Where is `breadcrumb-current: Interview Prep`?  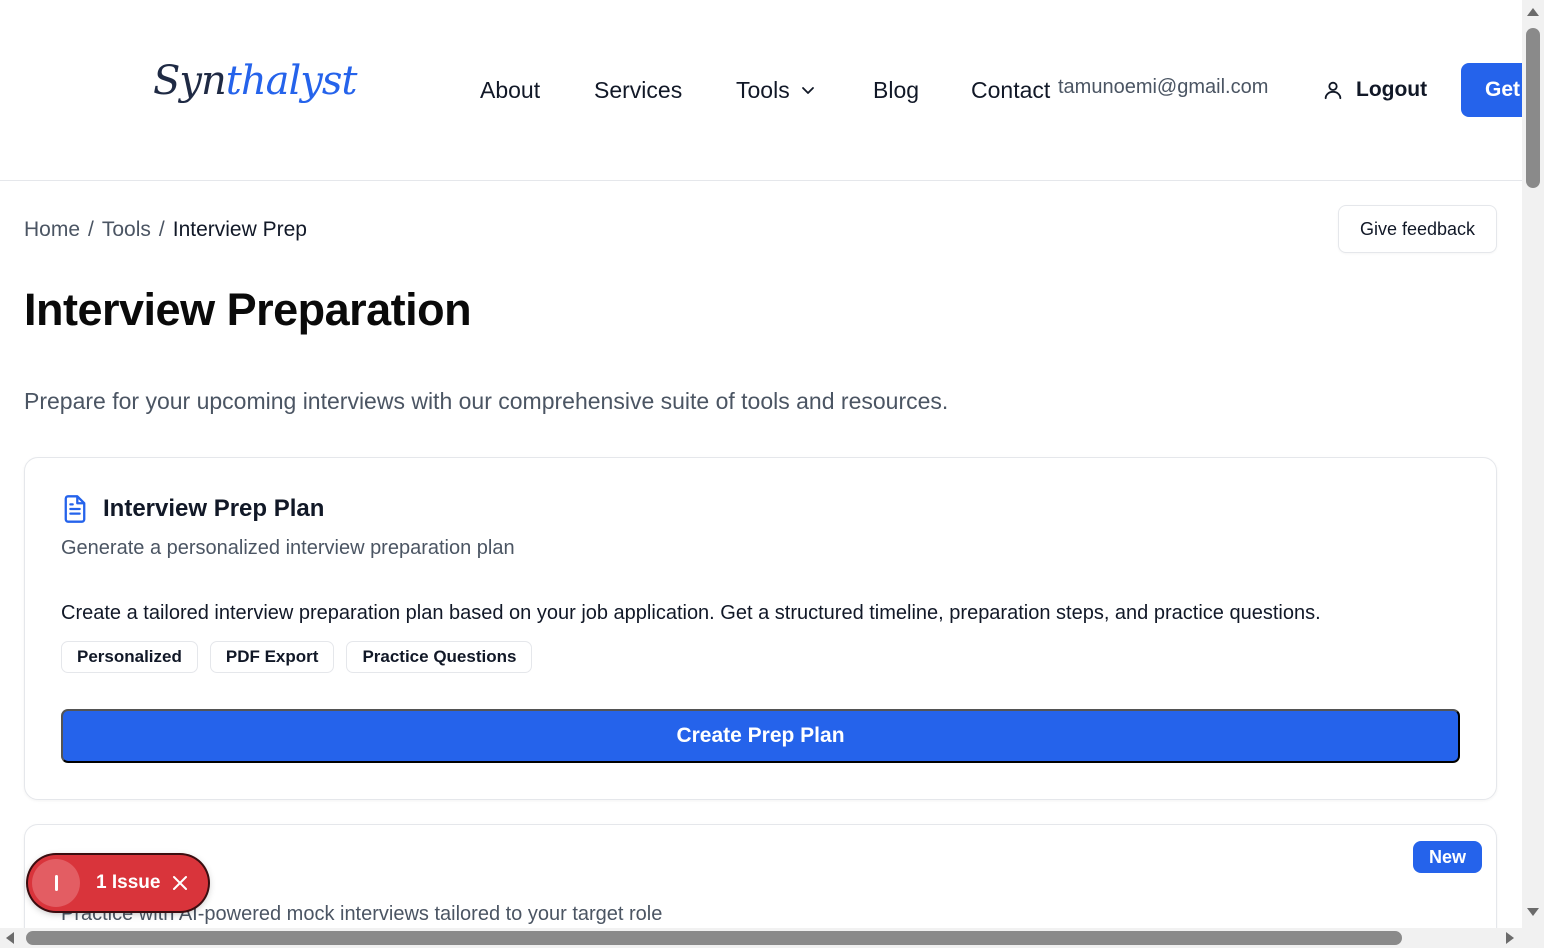
breadcrumb-current: Interview Prep is located at coordinates (239, 229).